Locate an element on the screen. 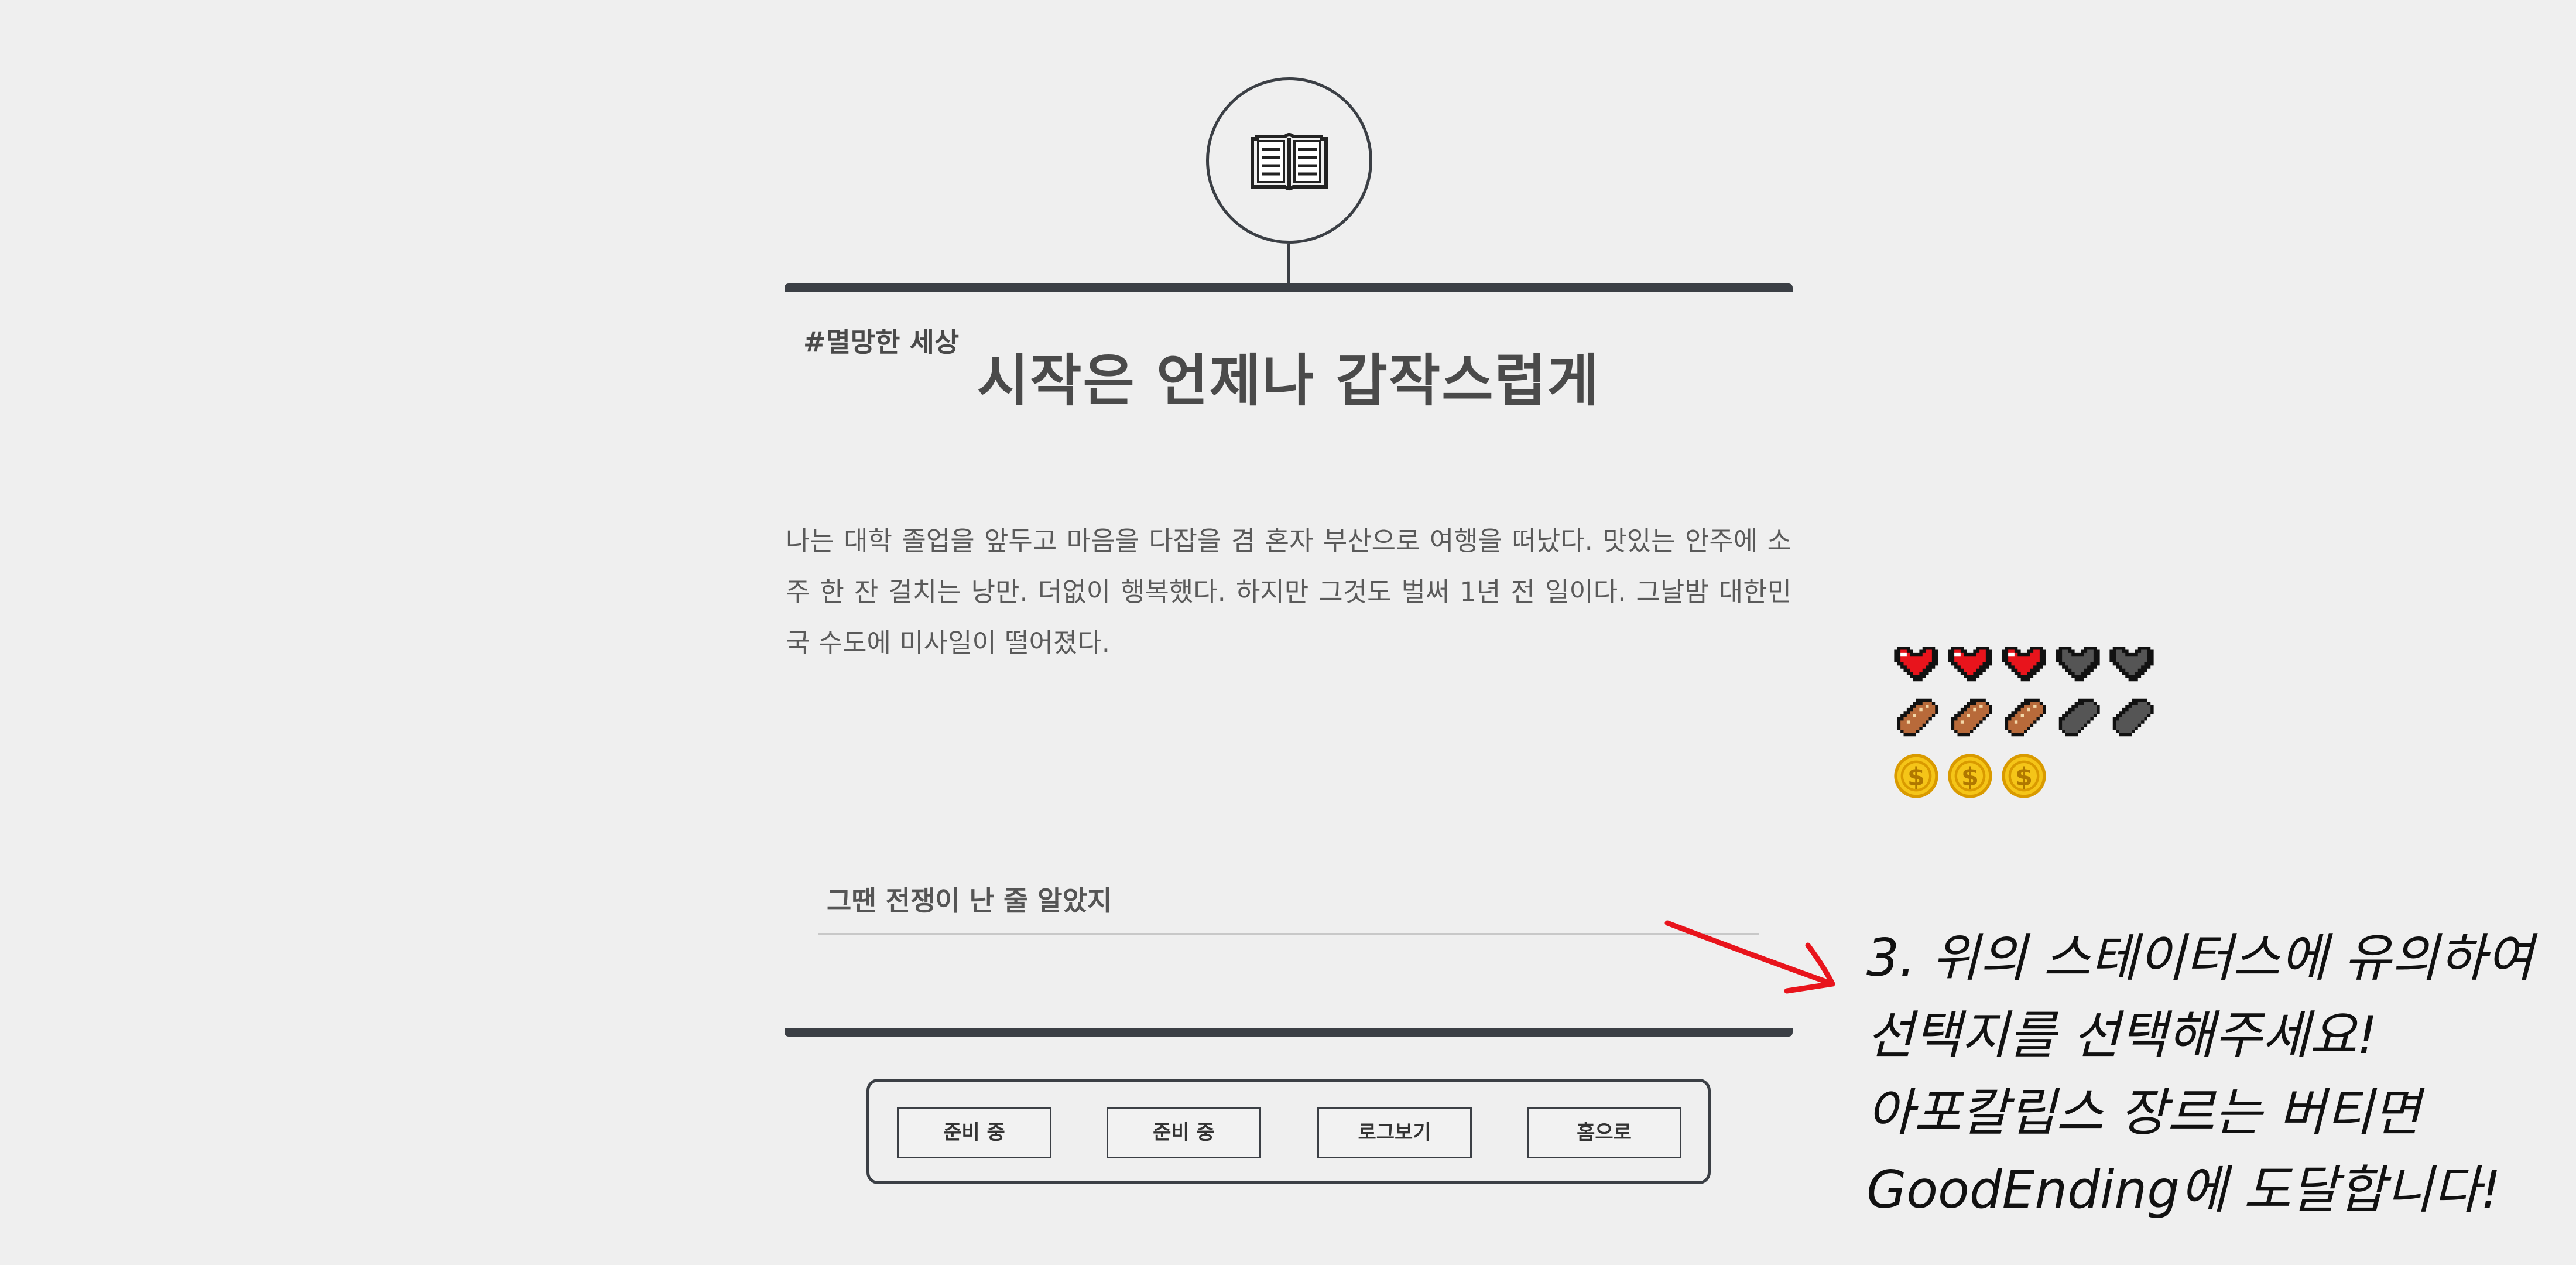  book-icon-circle is located at coordinates (1289, 160).